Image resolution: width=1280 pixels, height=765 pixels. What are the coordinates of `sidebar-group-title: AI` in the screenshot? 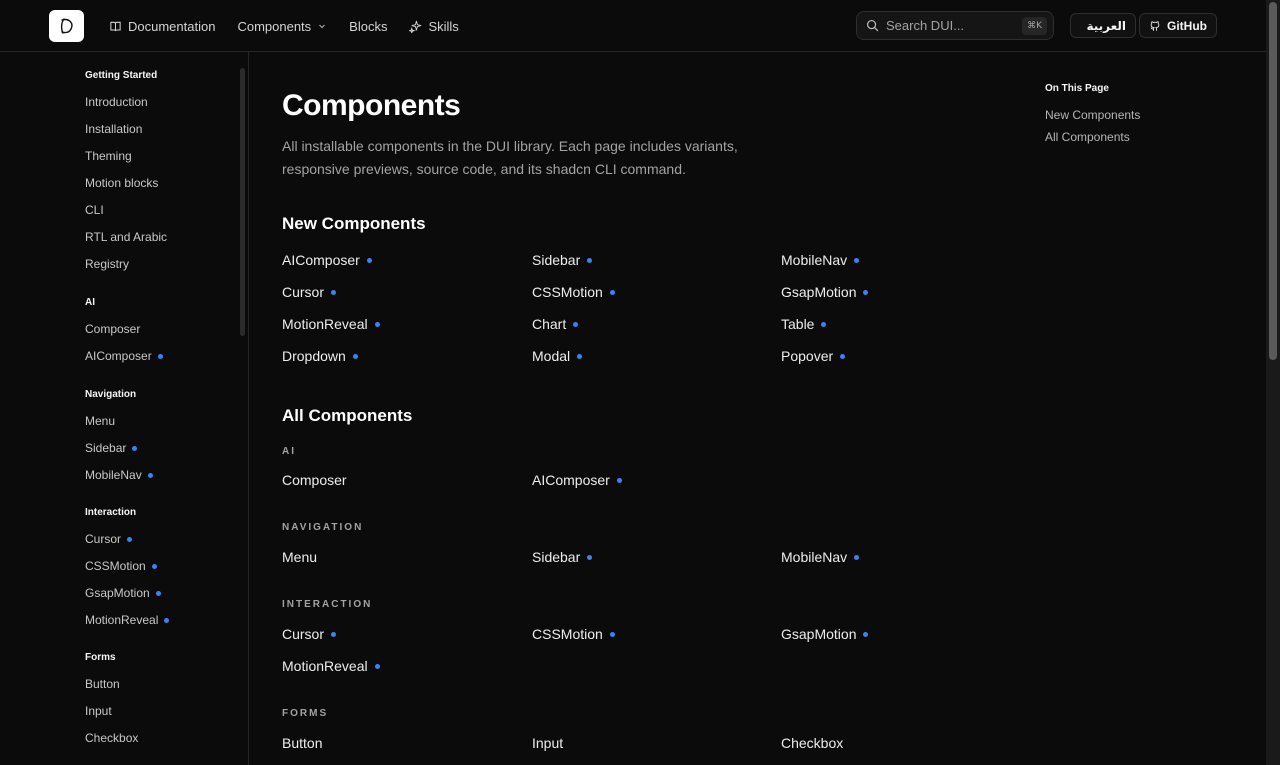 It's located at (90, 302).